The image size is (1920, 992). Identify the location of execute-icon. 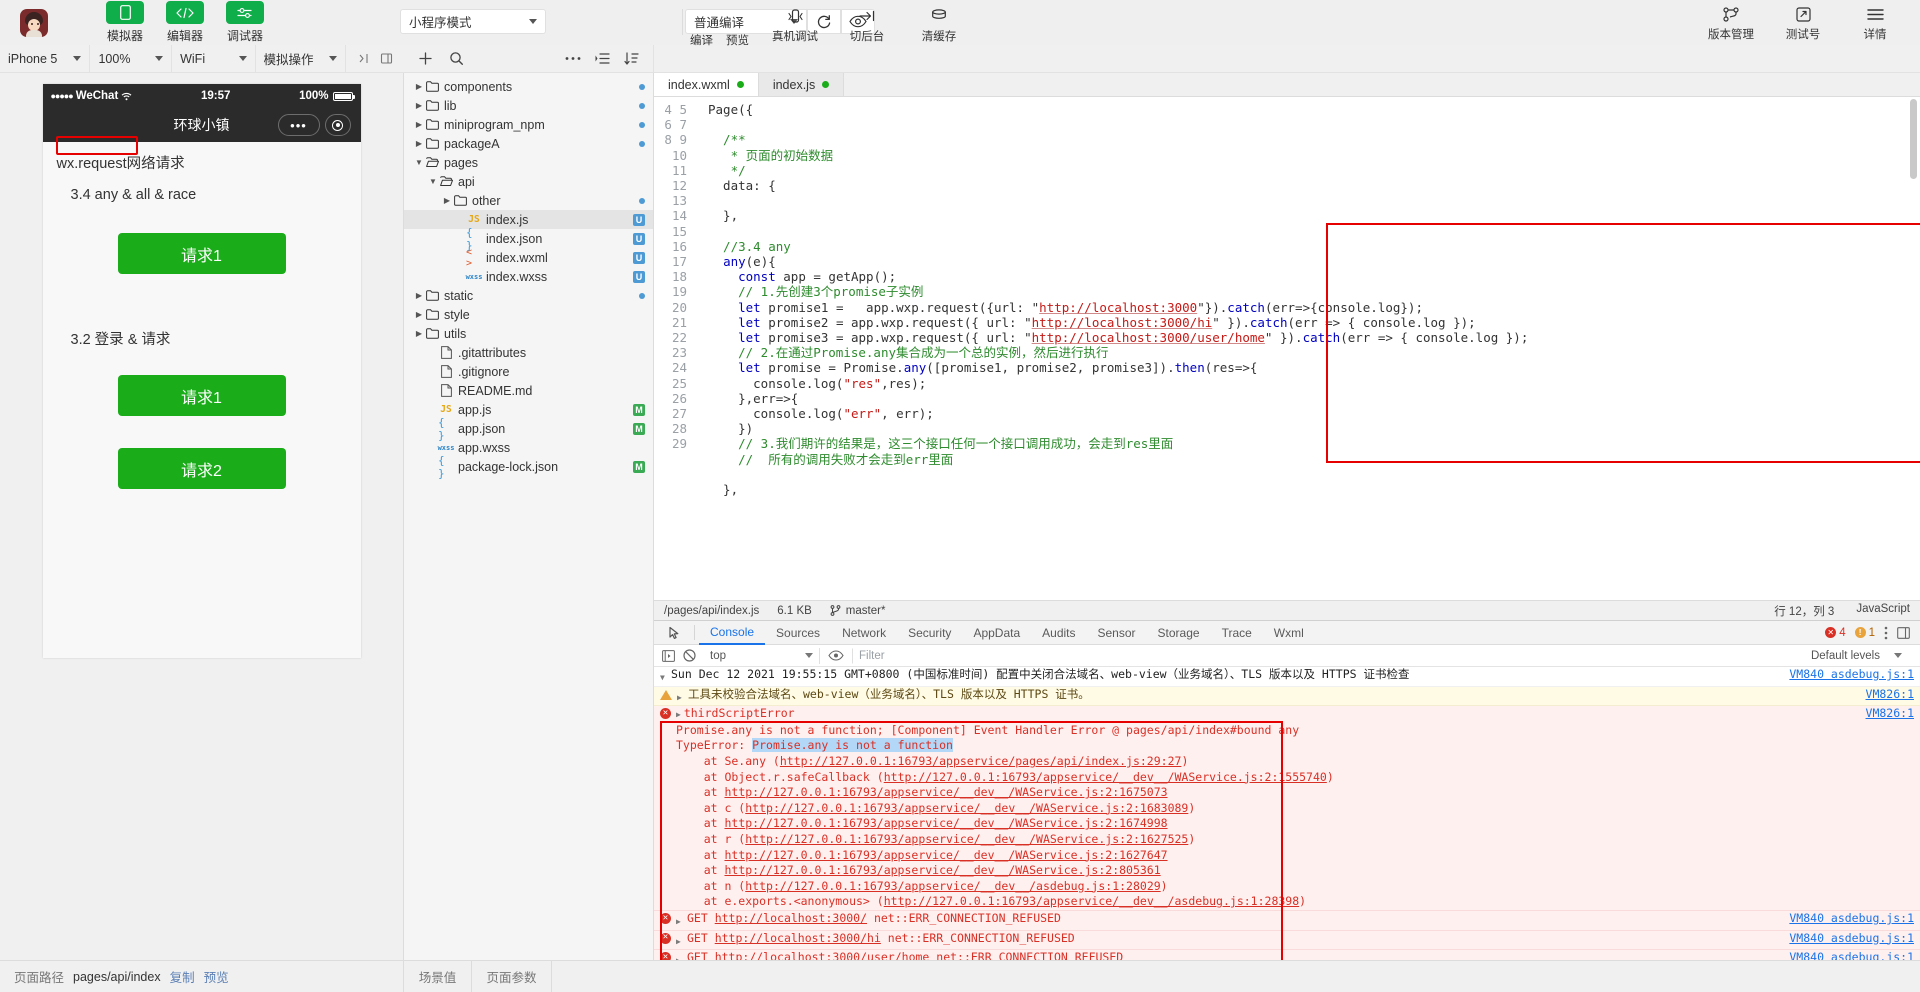
(668, 655).